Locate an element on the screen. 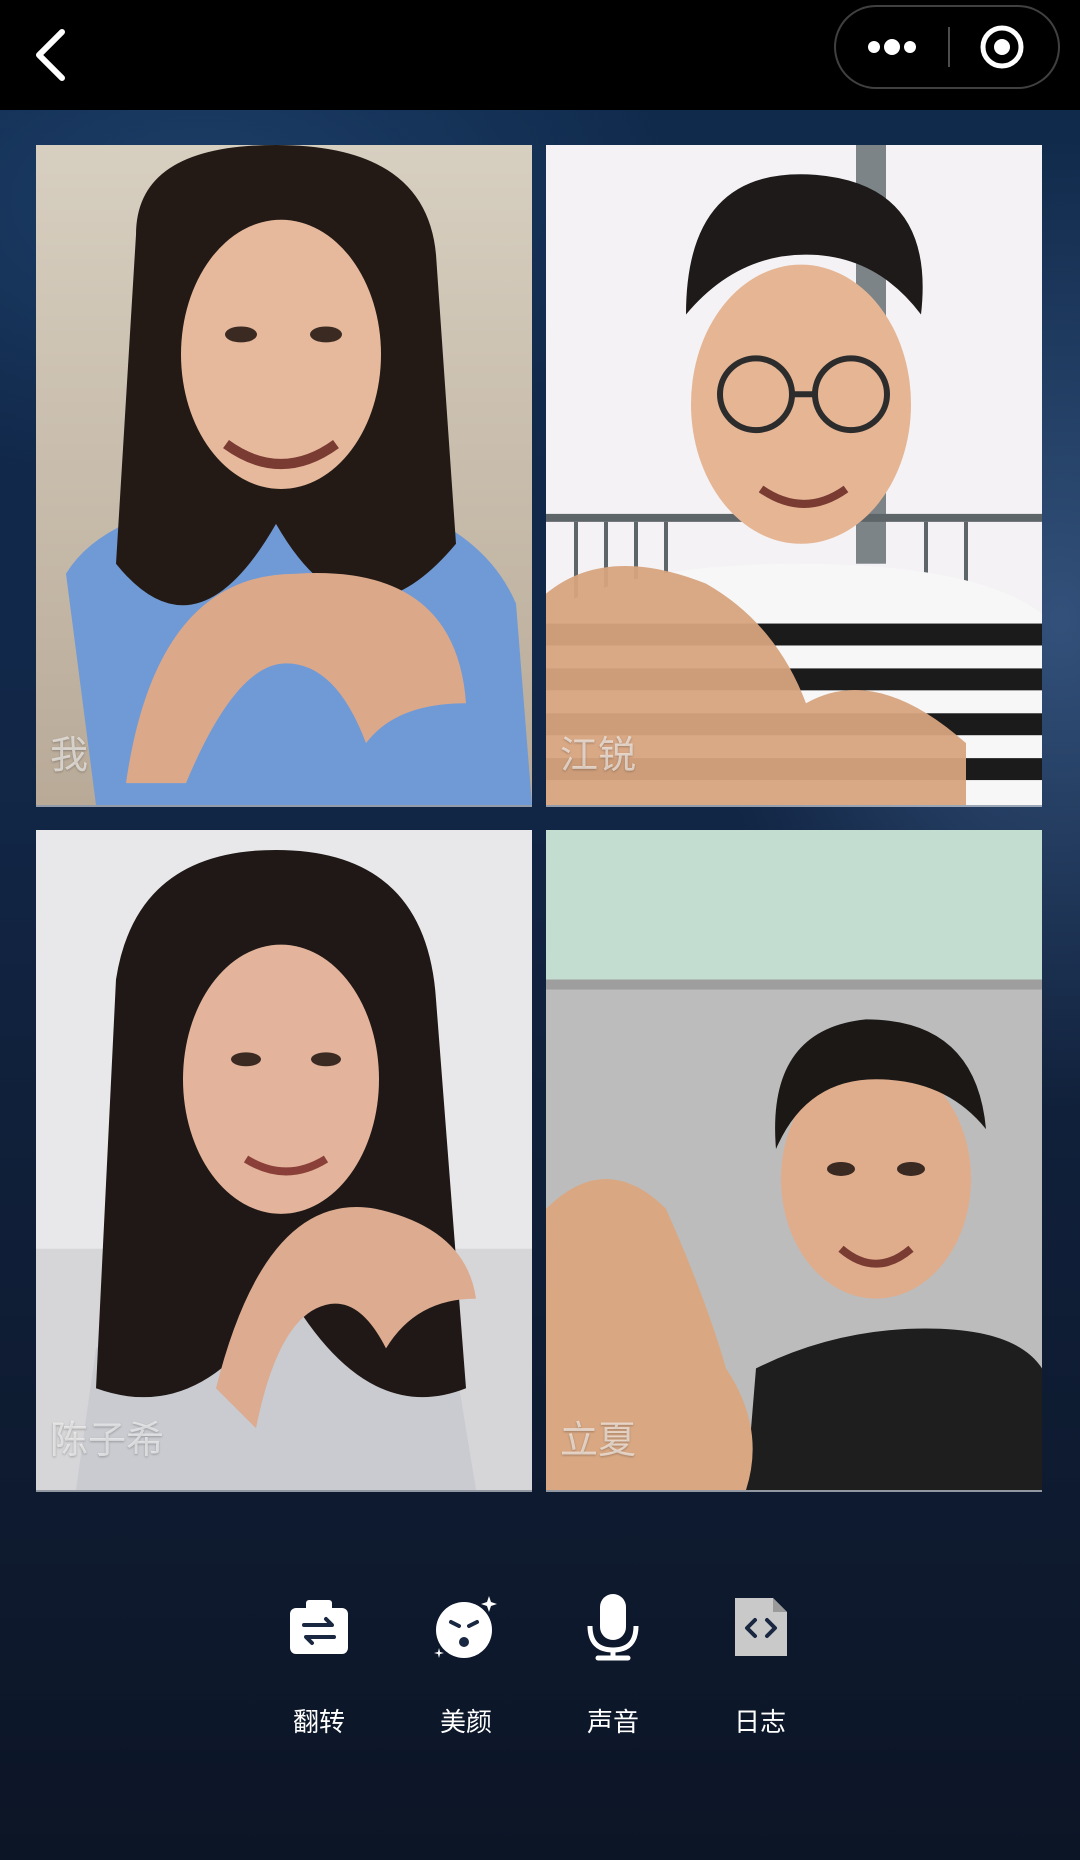  beauty-button: 美颜 is located at coordinates (466, 1680).